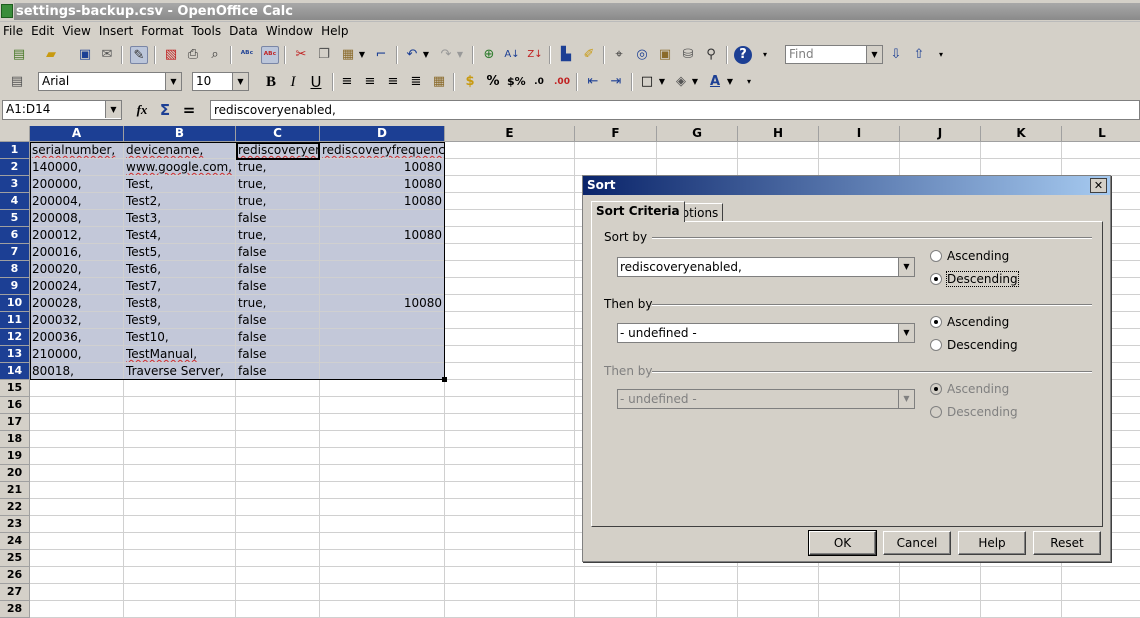  What do you see at coordinates (616, 82) in the screenshot?
I see `increase-indent-icon: ⇥` at bounding box center [616, 82].